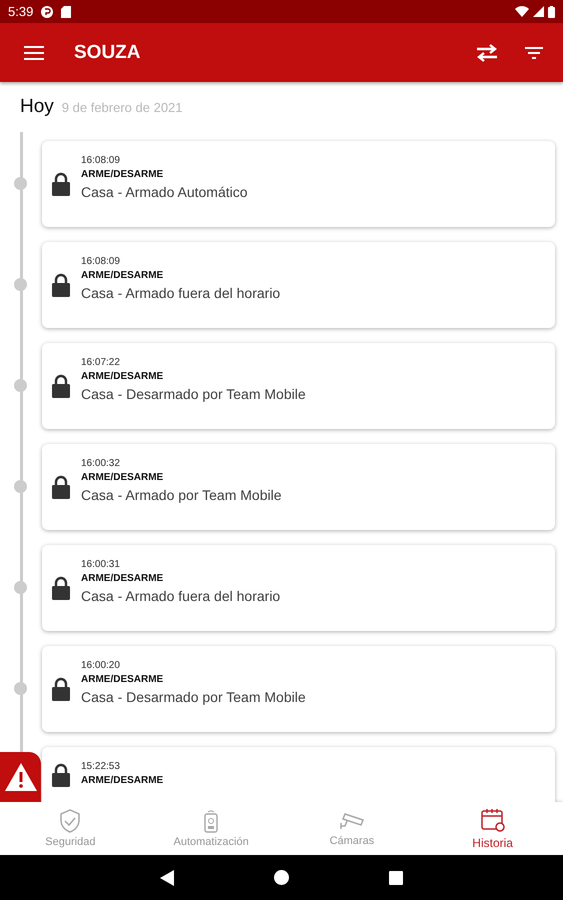  Describe the element at coordinates (122, 107) in the screenshot. I see `date-label: 9 de febrero de 2021` at that location.